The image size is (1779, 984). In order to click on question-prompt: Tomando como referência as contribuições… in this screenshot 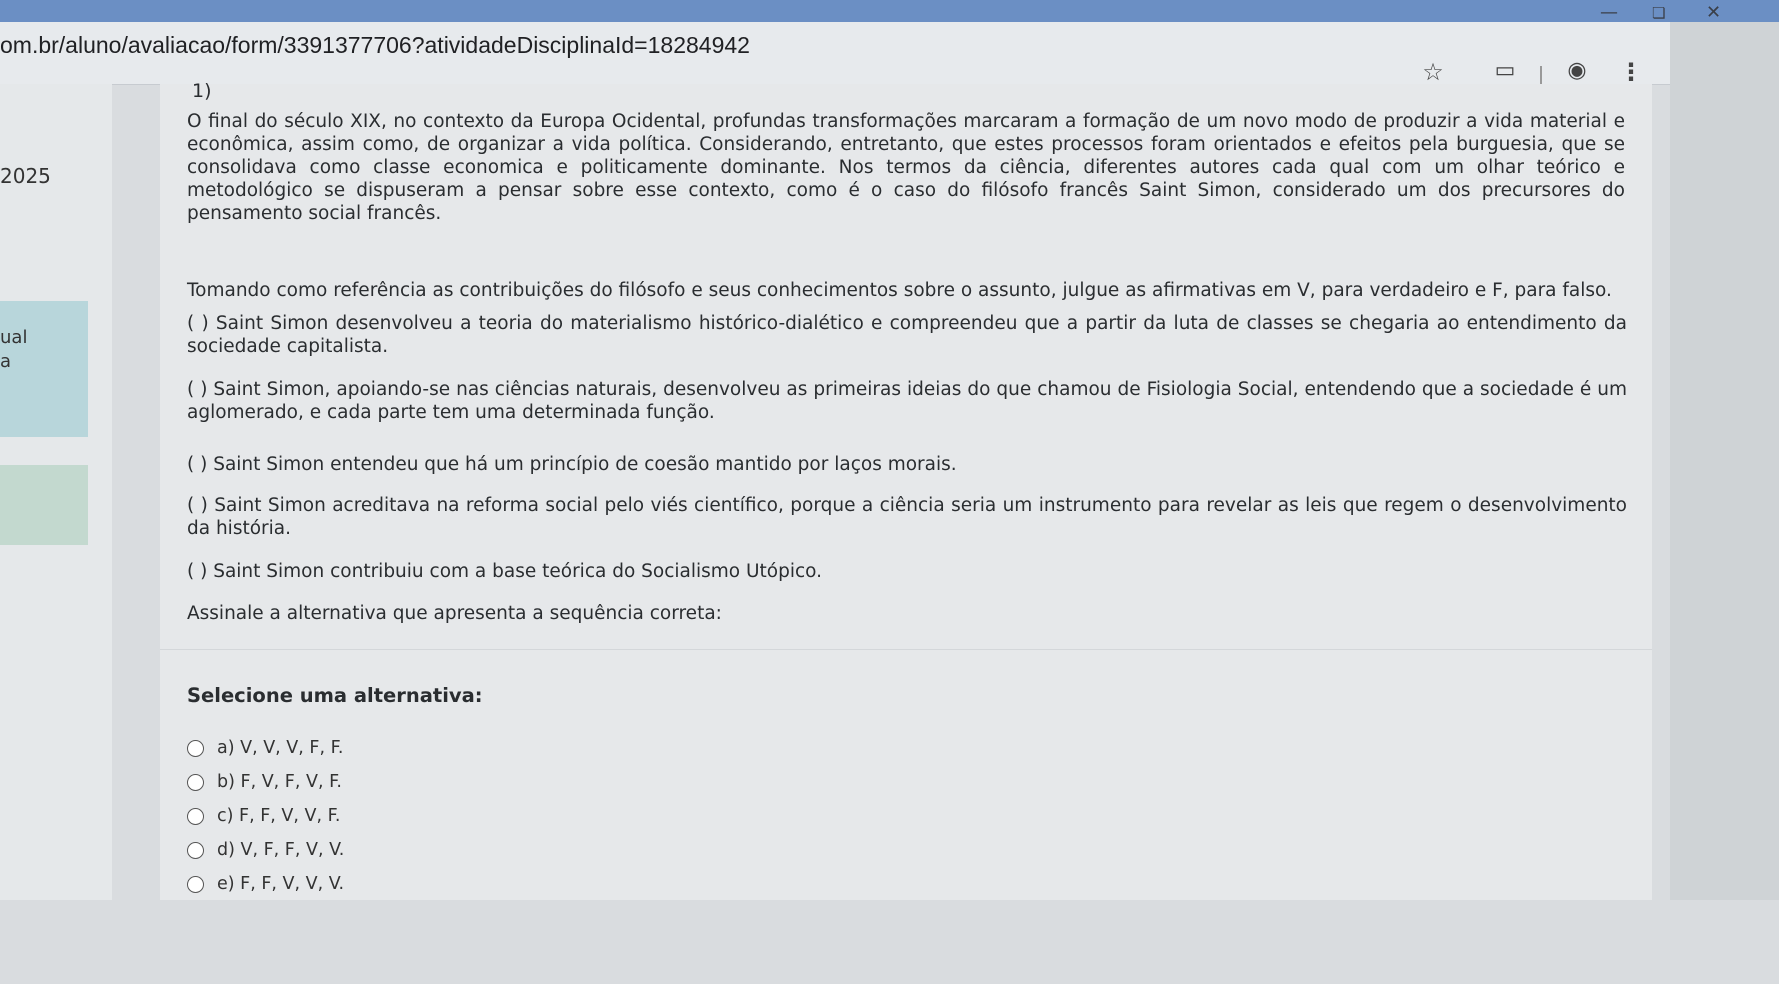, I will do `click(899, 290)`.